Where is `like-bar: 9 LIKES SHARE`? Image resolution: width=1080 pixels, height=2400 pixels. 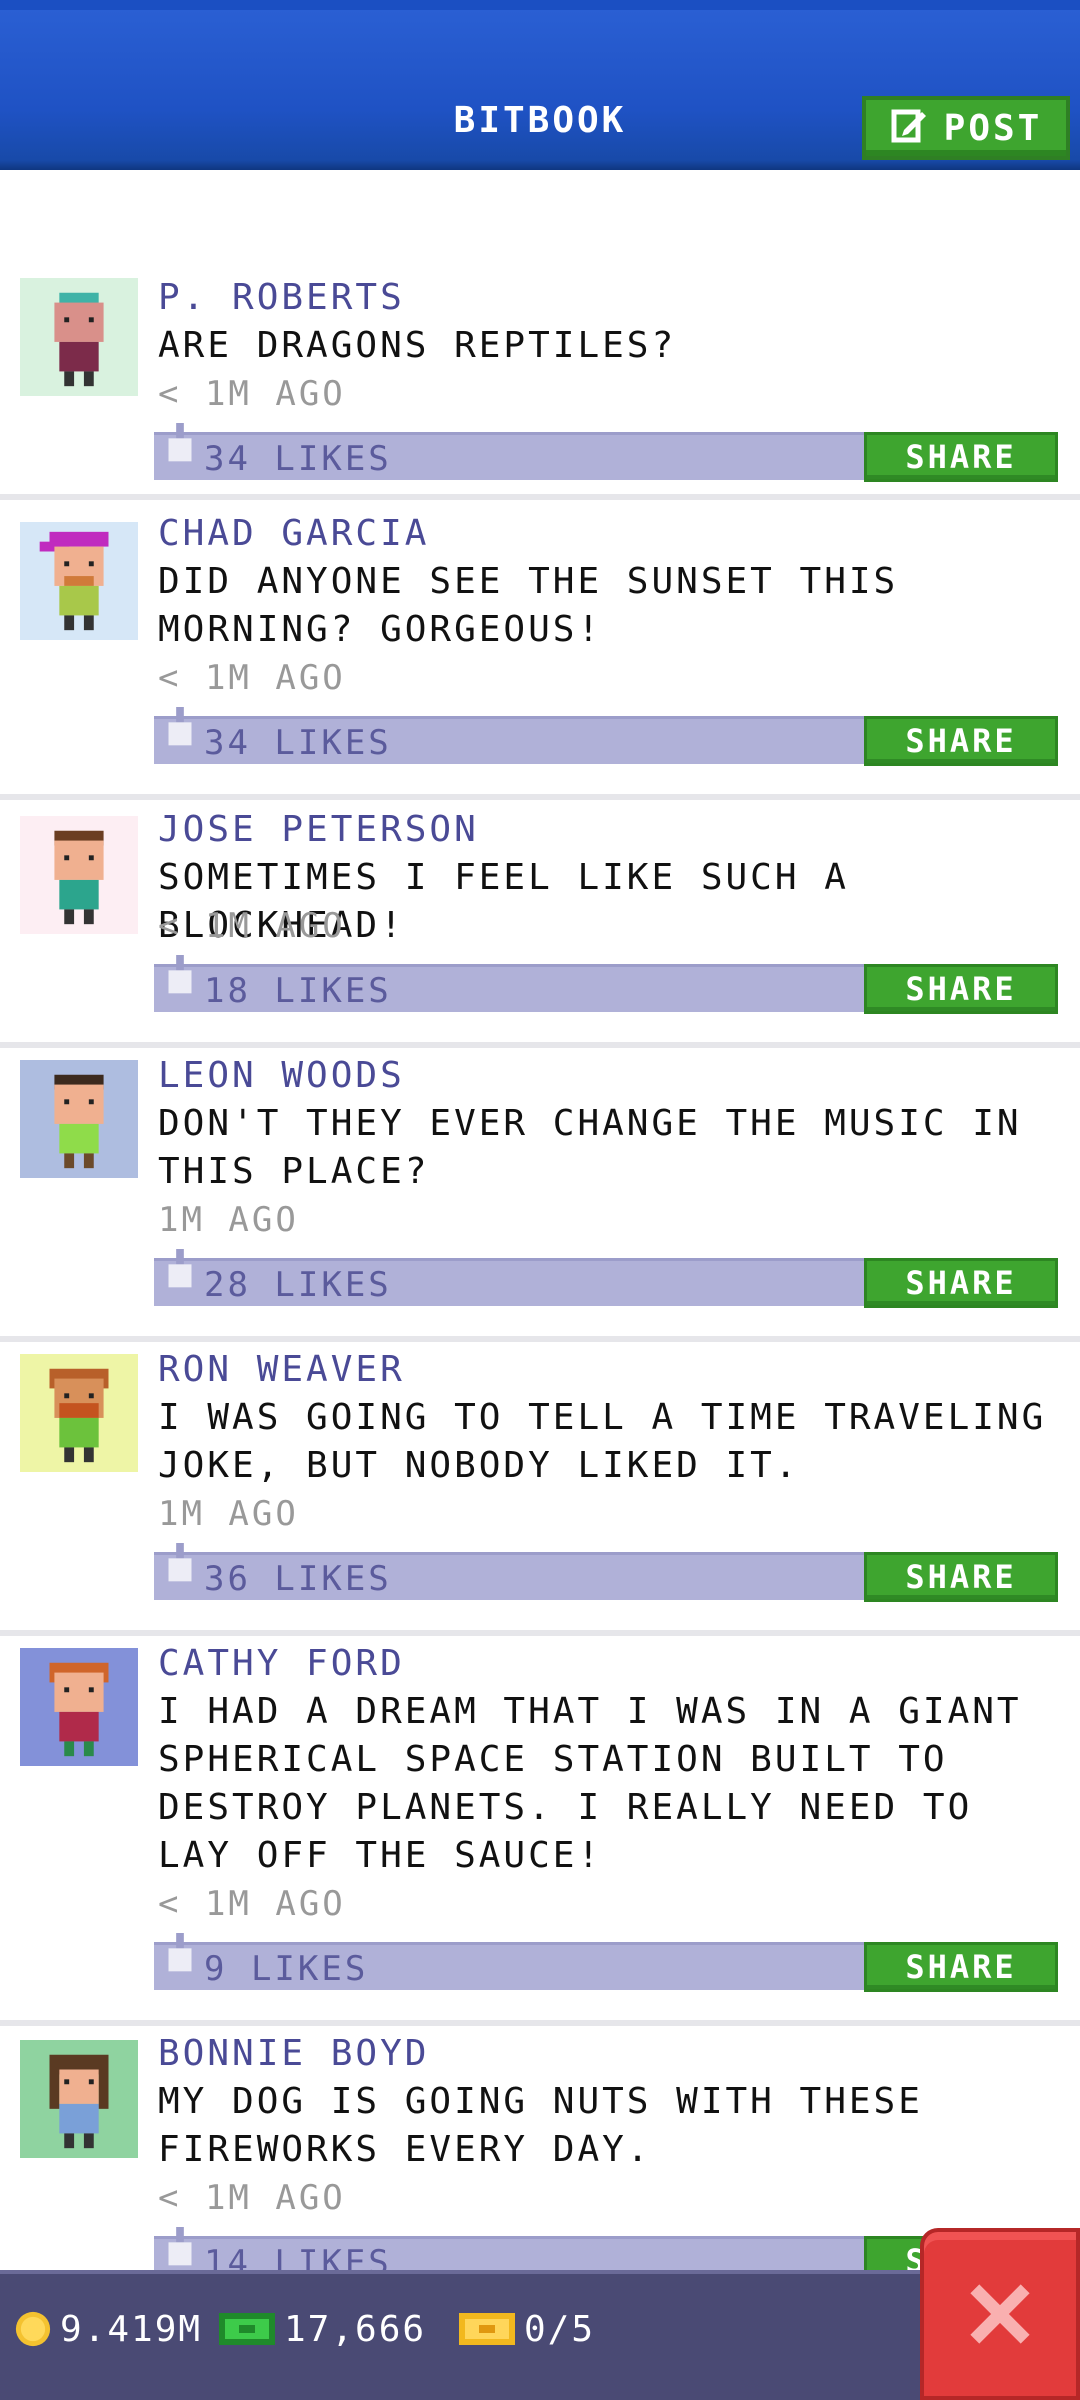
like-bar: 9 LIKES SHARE is located at coordinates (606, 1962).